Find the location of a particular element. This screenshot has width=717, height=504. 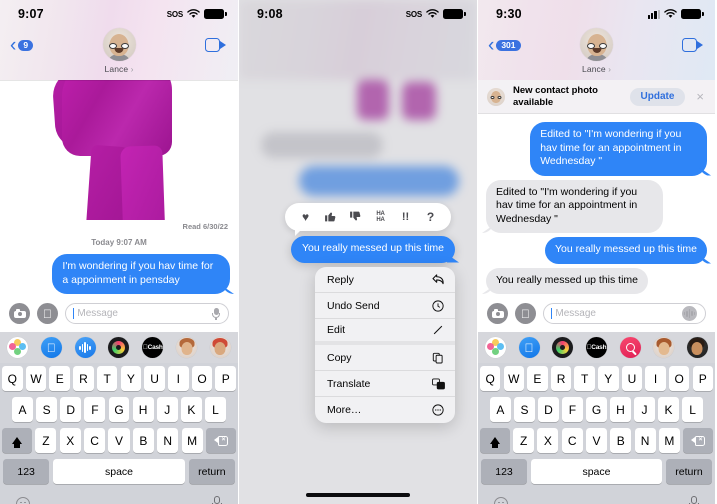

key-x: X is located at coordinates (548, 440).